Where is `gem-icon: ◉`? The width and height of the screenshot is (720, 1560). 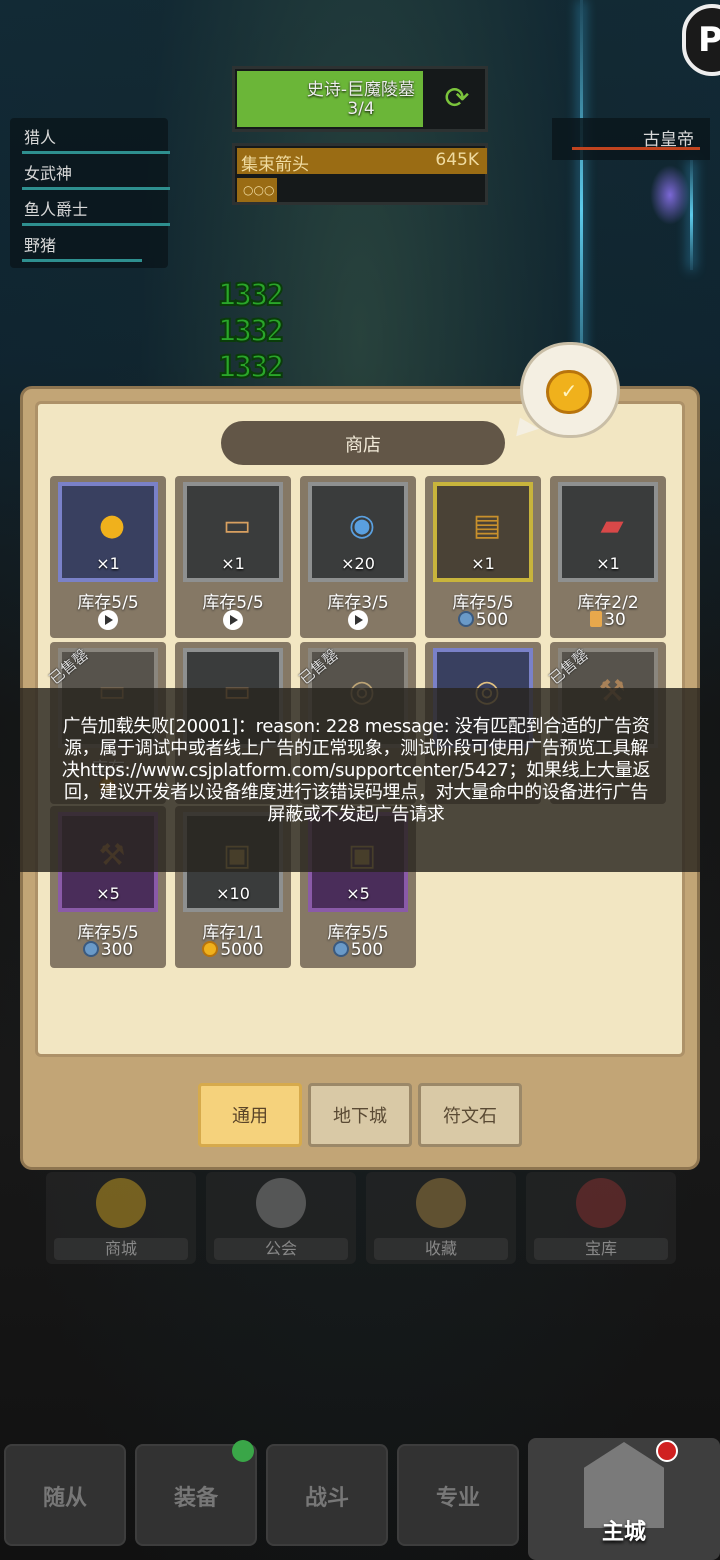
gem-icon: ◉ is located at coordinates (362, 525).